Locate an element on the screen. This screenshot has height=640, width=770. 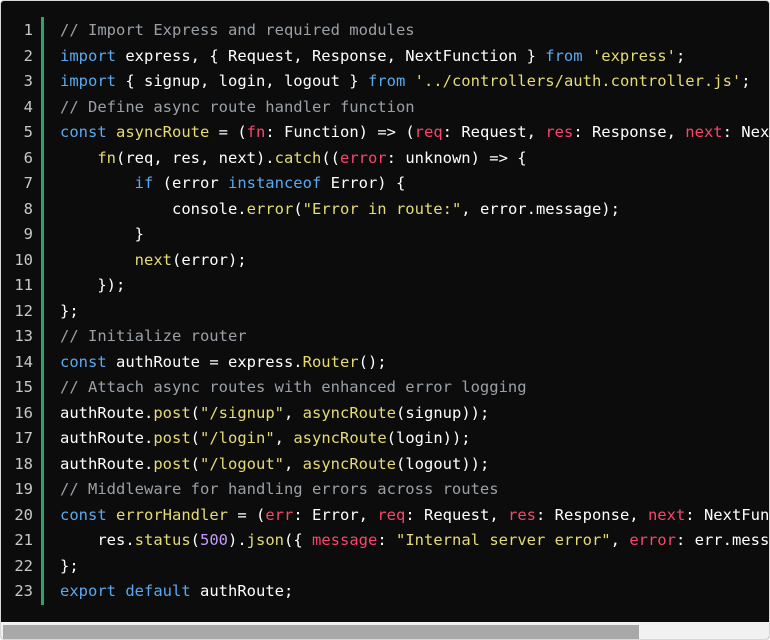
code-line: // Import Express and required modules is located at coordinates (237, 31).